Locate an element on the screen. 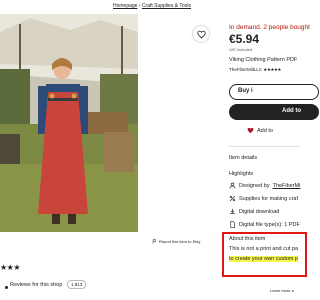  download-icon is located at coordinates (232, 211).